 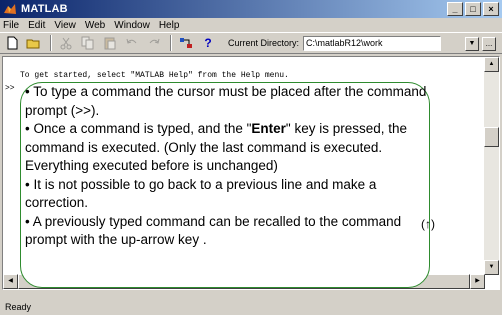 I want to click on enter-key-label: Enter, so click(x=268, y=128).